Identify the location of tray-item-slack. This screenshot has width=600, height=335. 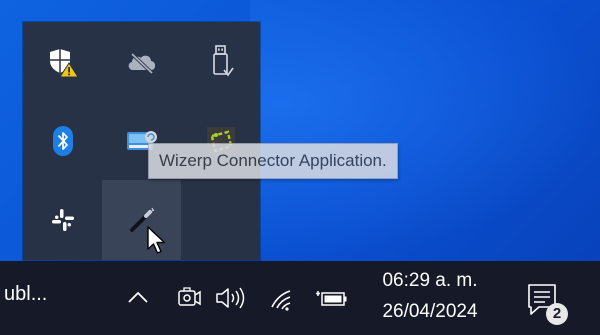
(62, 220).